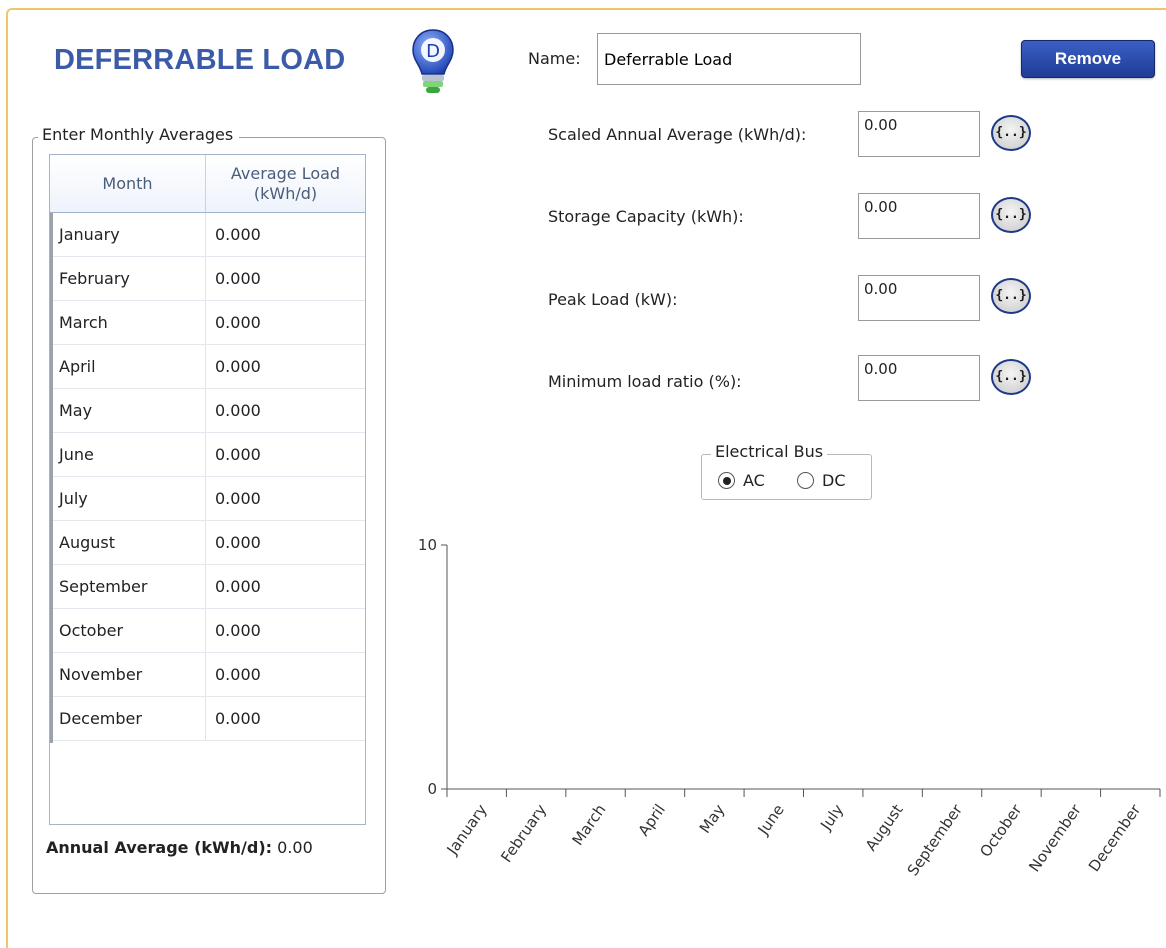 This screenshot has height=948, width=1166. What do you see at coordinates (771, 820) in the screenshot?
I see `x-tick-label: June` at bounding box center [771, 820].